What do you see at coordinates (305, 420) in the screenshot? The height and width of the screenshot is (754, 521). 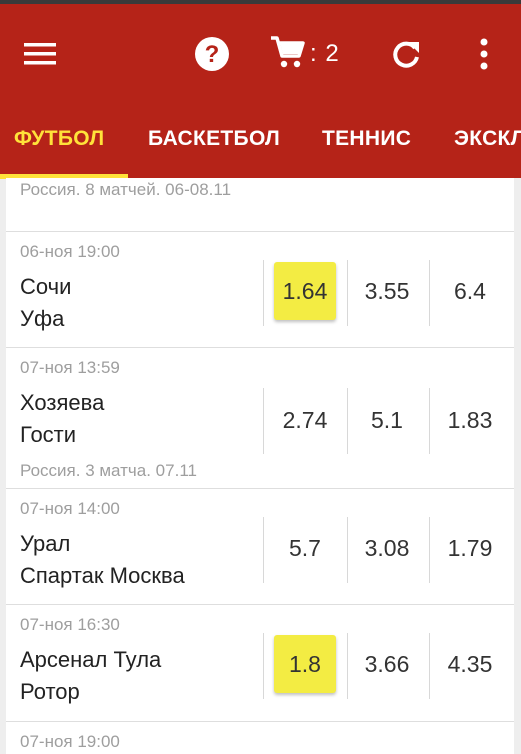 I see `odd-home-win: 2.74` at bounding box center [305, 420].